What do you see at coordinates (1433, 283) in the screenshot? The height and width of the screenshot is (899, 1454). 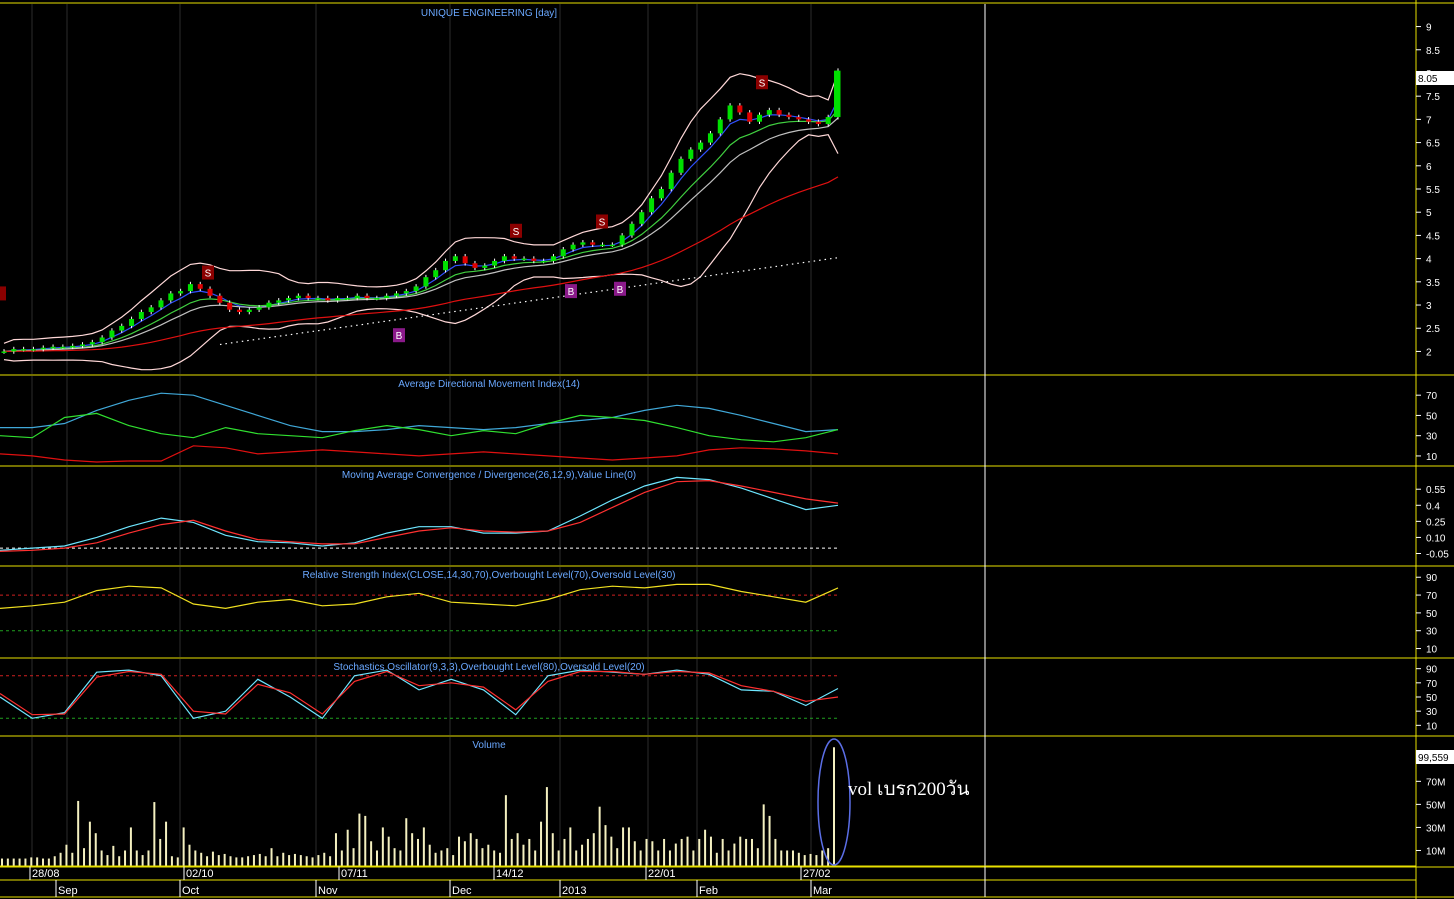 I see `axis-tick-label: 3.5` at bounding box center [1433, 283].